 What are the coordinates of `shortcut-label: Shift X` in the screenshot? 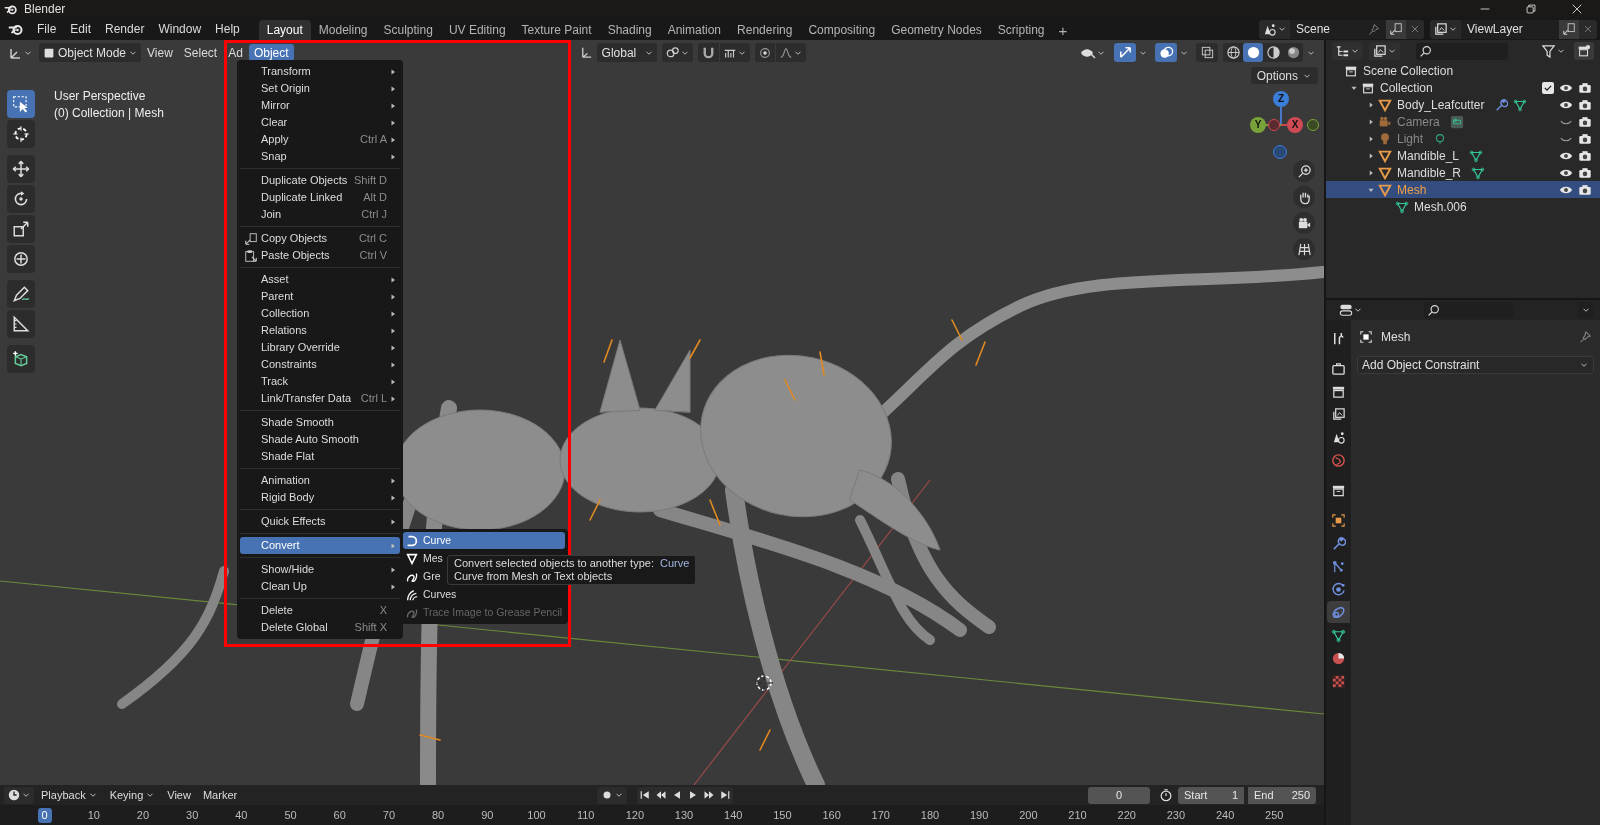 It's located at (370, 627).